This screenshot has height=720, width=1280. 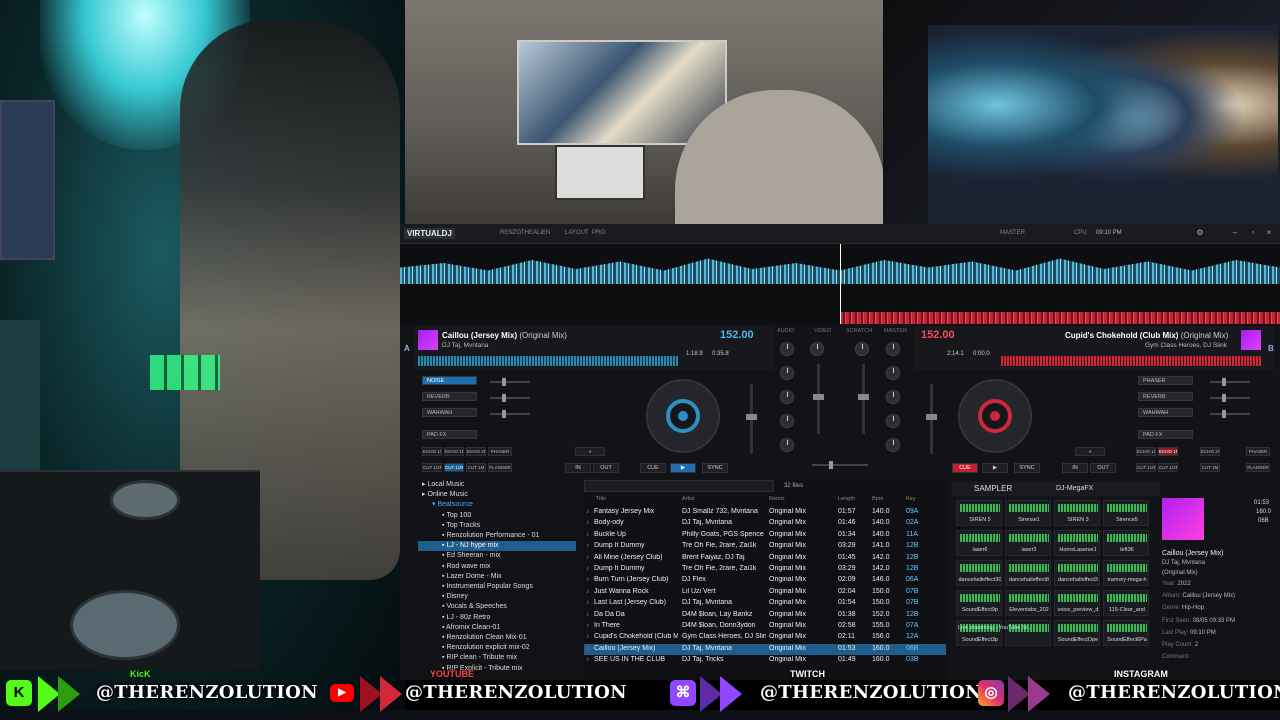 What do you see at coordinates (476, 467) in the screenshot?
I see `deck-a-cut-1m: CUT 1M` at bounding box center [476, 467].